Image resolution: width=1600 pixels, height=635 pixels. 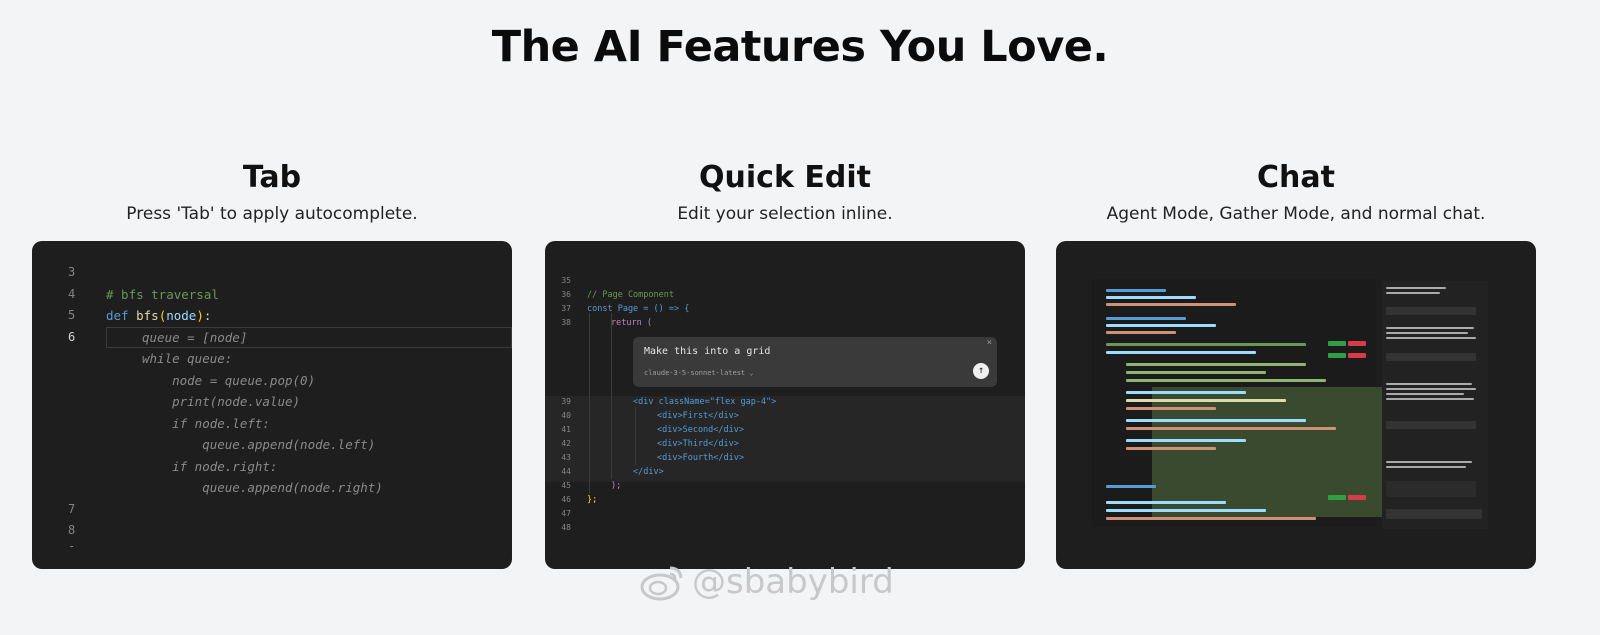 What do you see at coordinates (566, 415) in the screenshot?
I see `line-number: 40` at bounding box center [566, 415].